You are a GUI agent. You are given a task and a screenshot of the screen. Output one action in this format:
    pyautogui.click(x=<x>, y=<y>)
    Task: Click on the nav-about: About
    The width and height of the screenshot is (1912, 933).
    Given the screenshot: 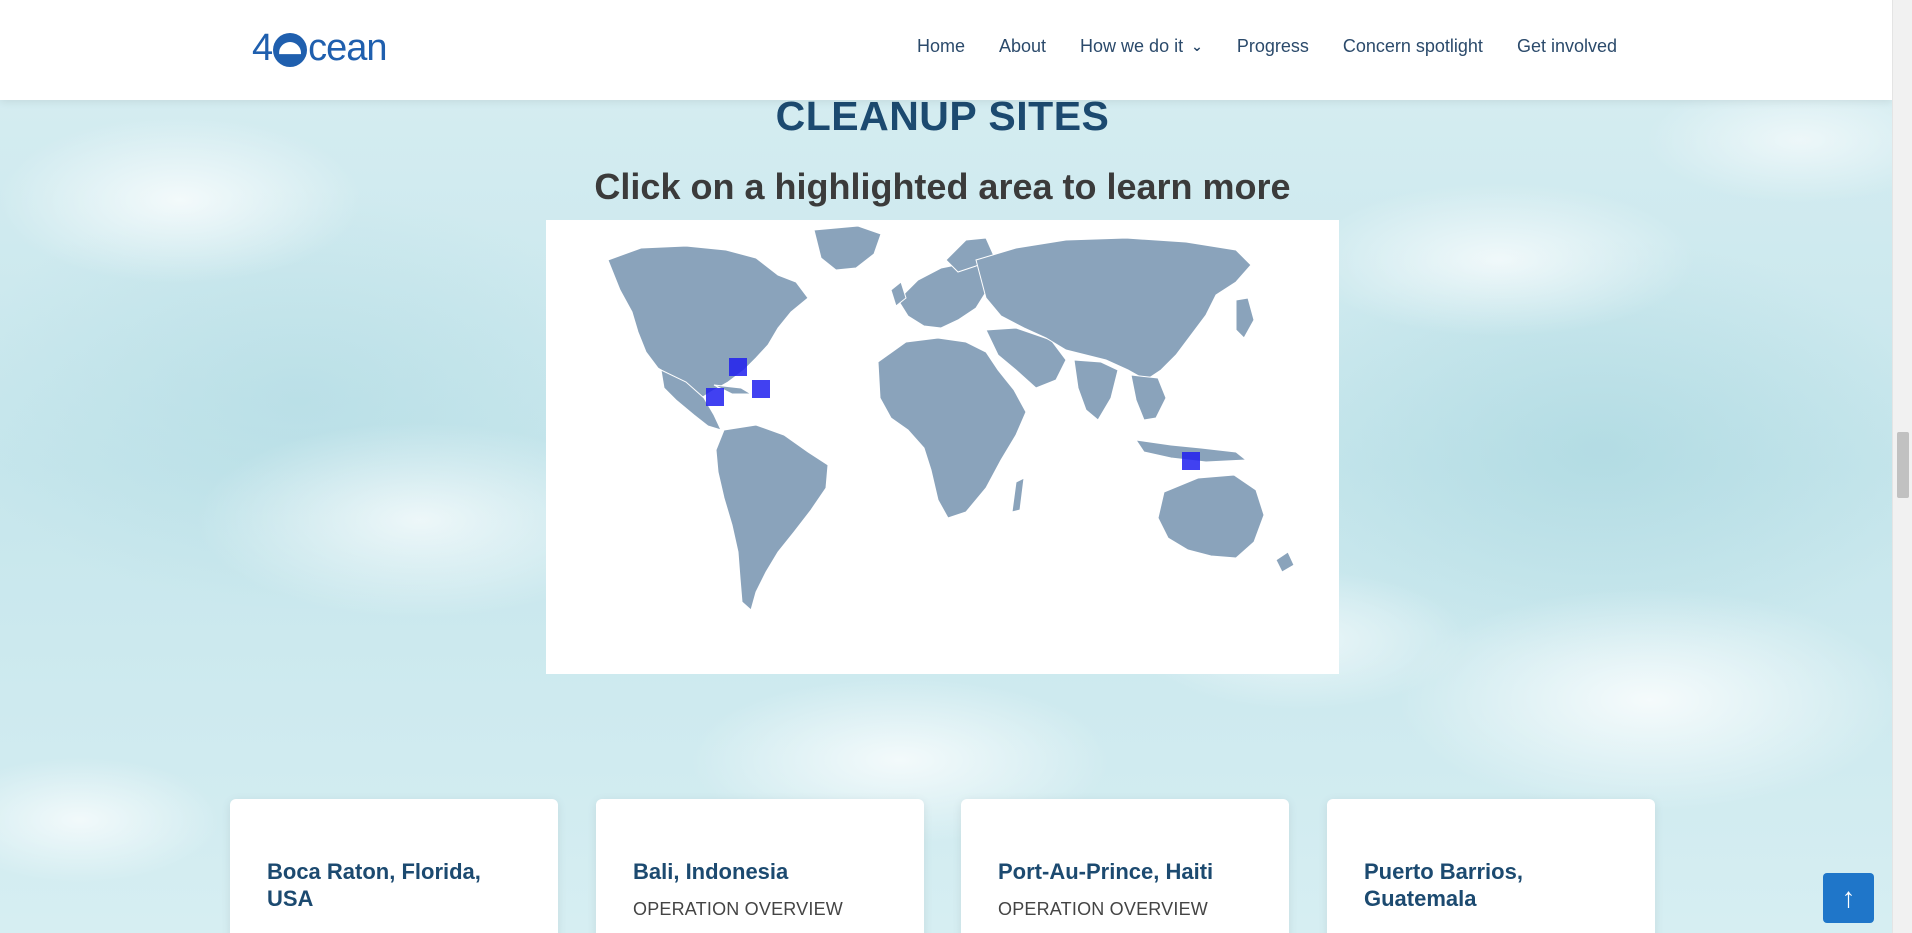 What is the action you would take?
    pyautogui.click(x=1022, y=46)
    